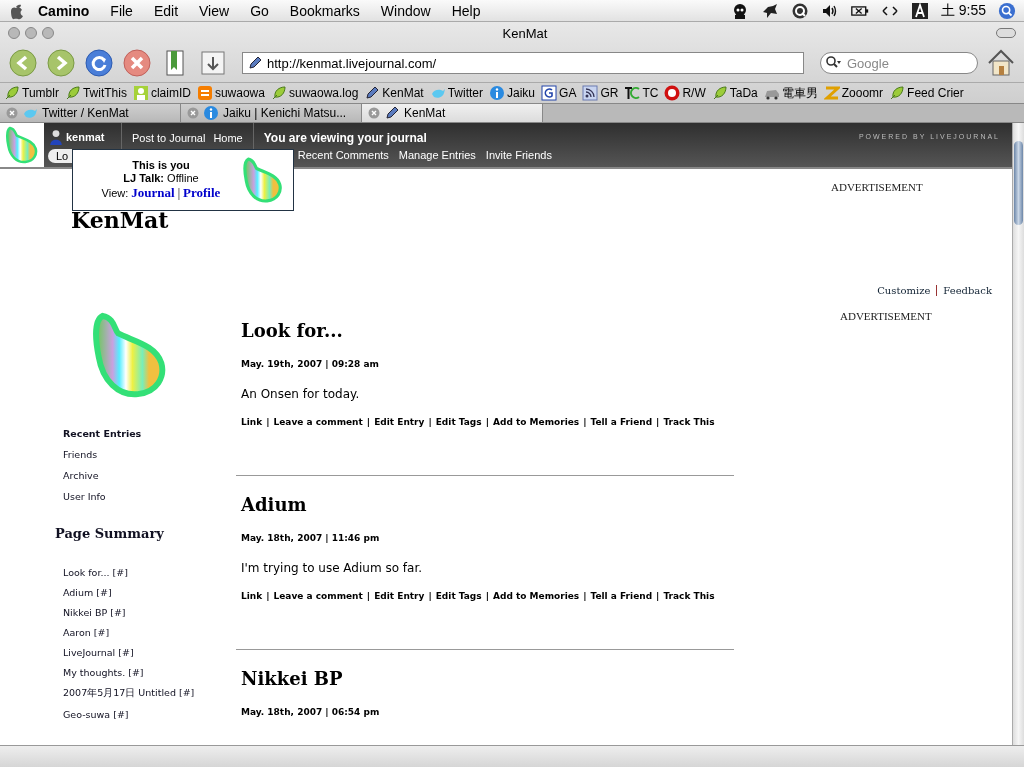  Describe the element at coordinates (166, 10) in the screenshot. I see `menu-item: Edit` at that location.